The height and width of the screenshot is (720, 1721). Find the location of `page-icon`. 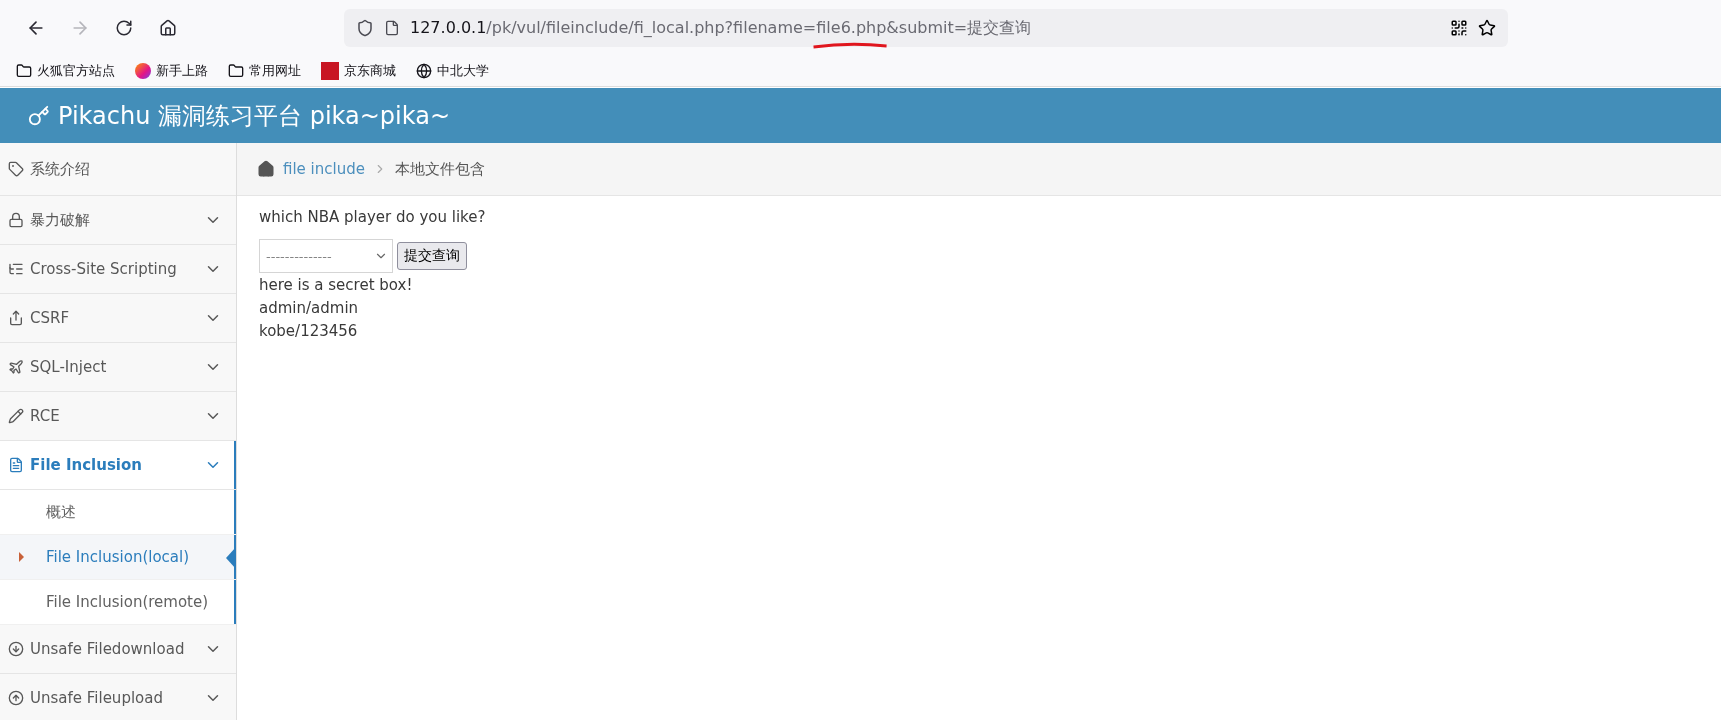

page-icon is located at coordinates (392, 28).